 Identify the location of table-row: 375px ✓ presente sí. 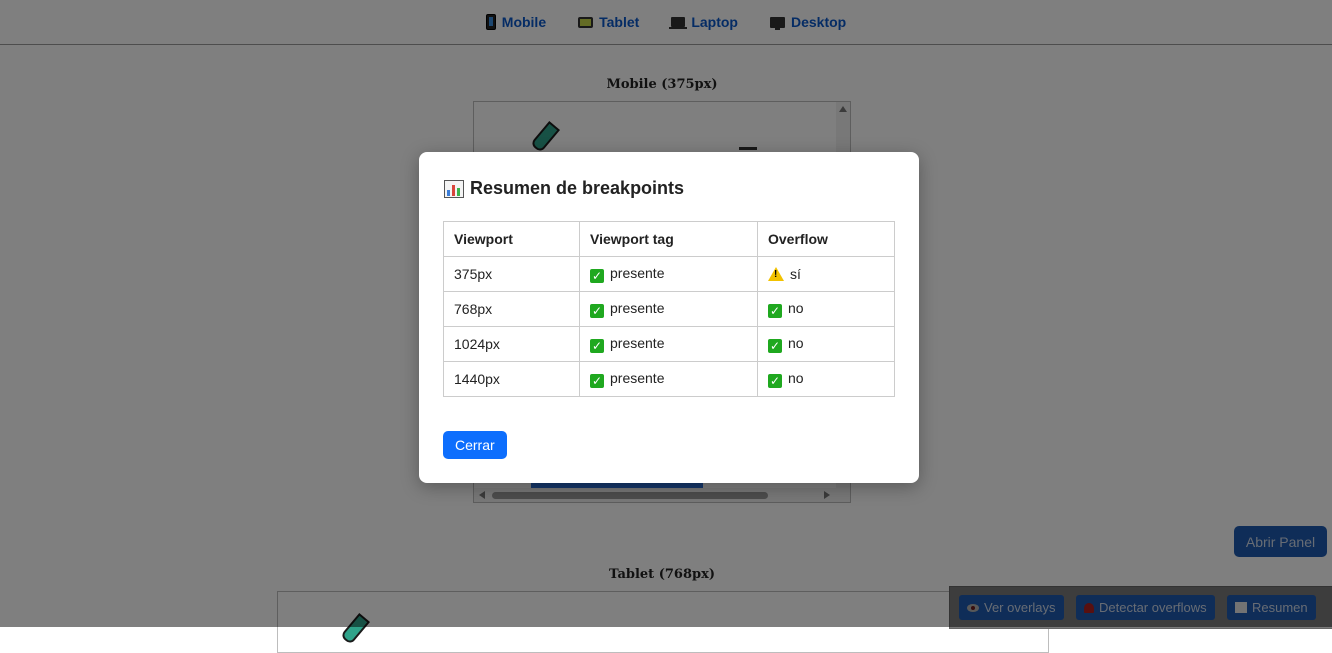
(669, 274).